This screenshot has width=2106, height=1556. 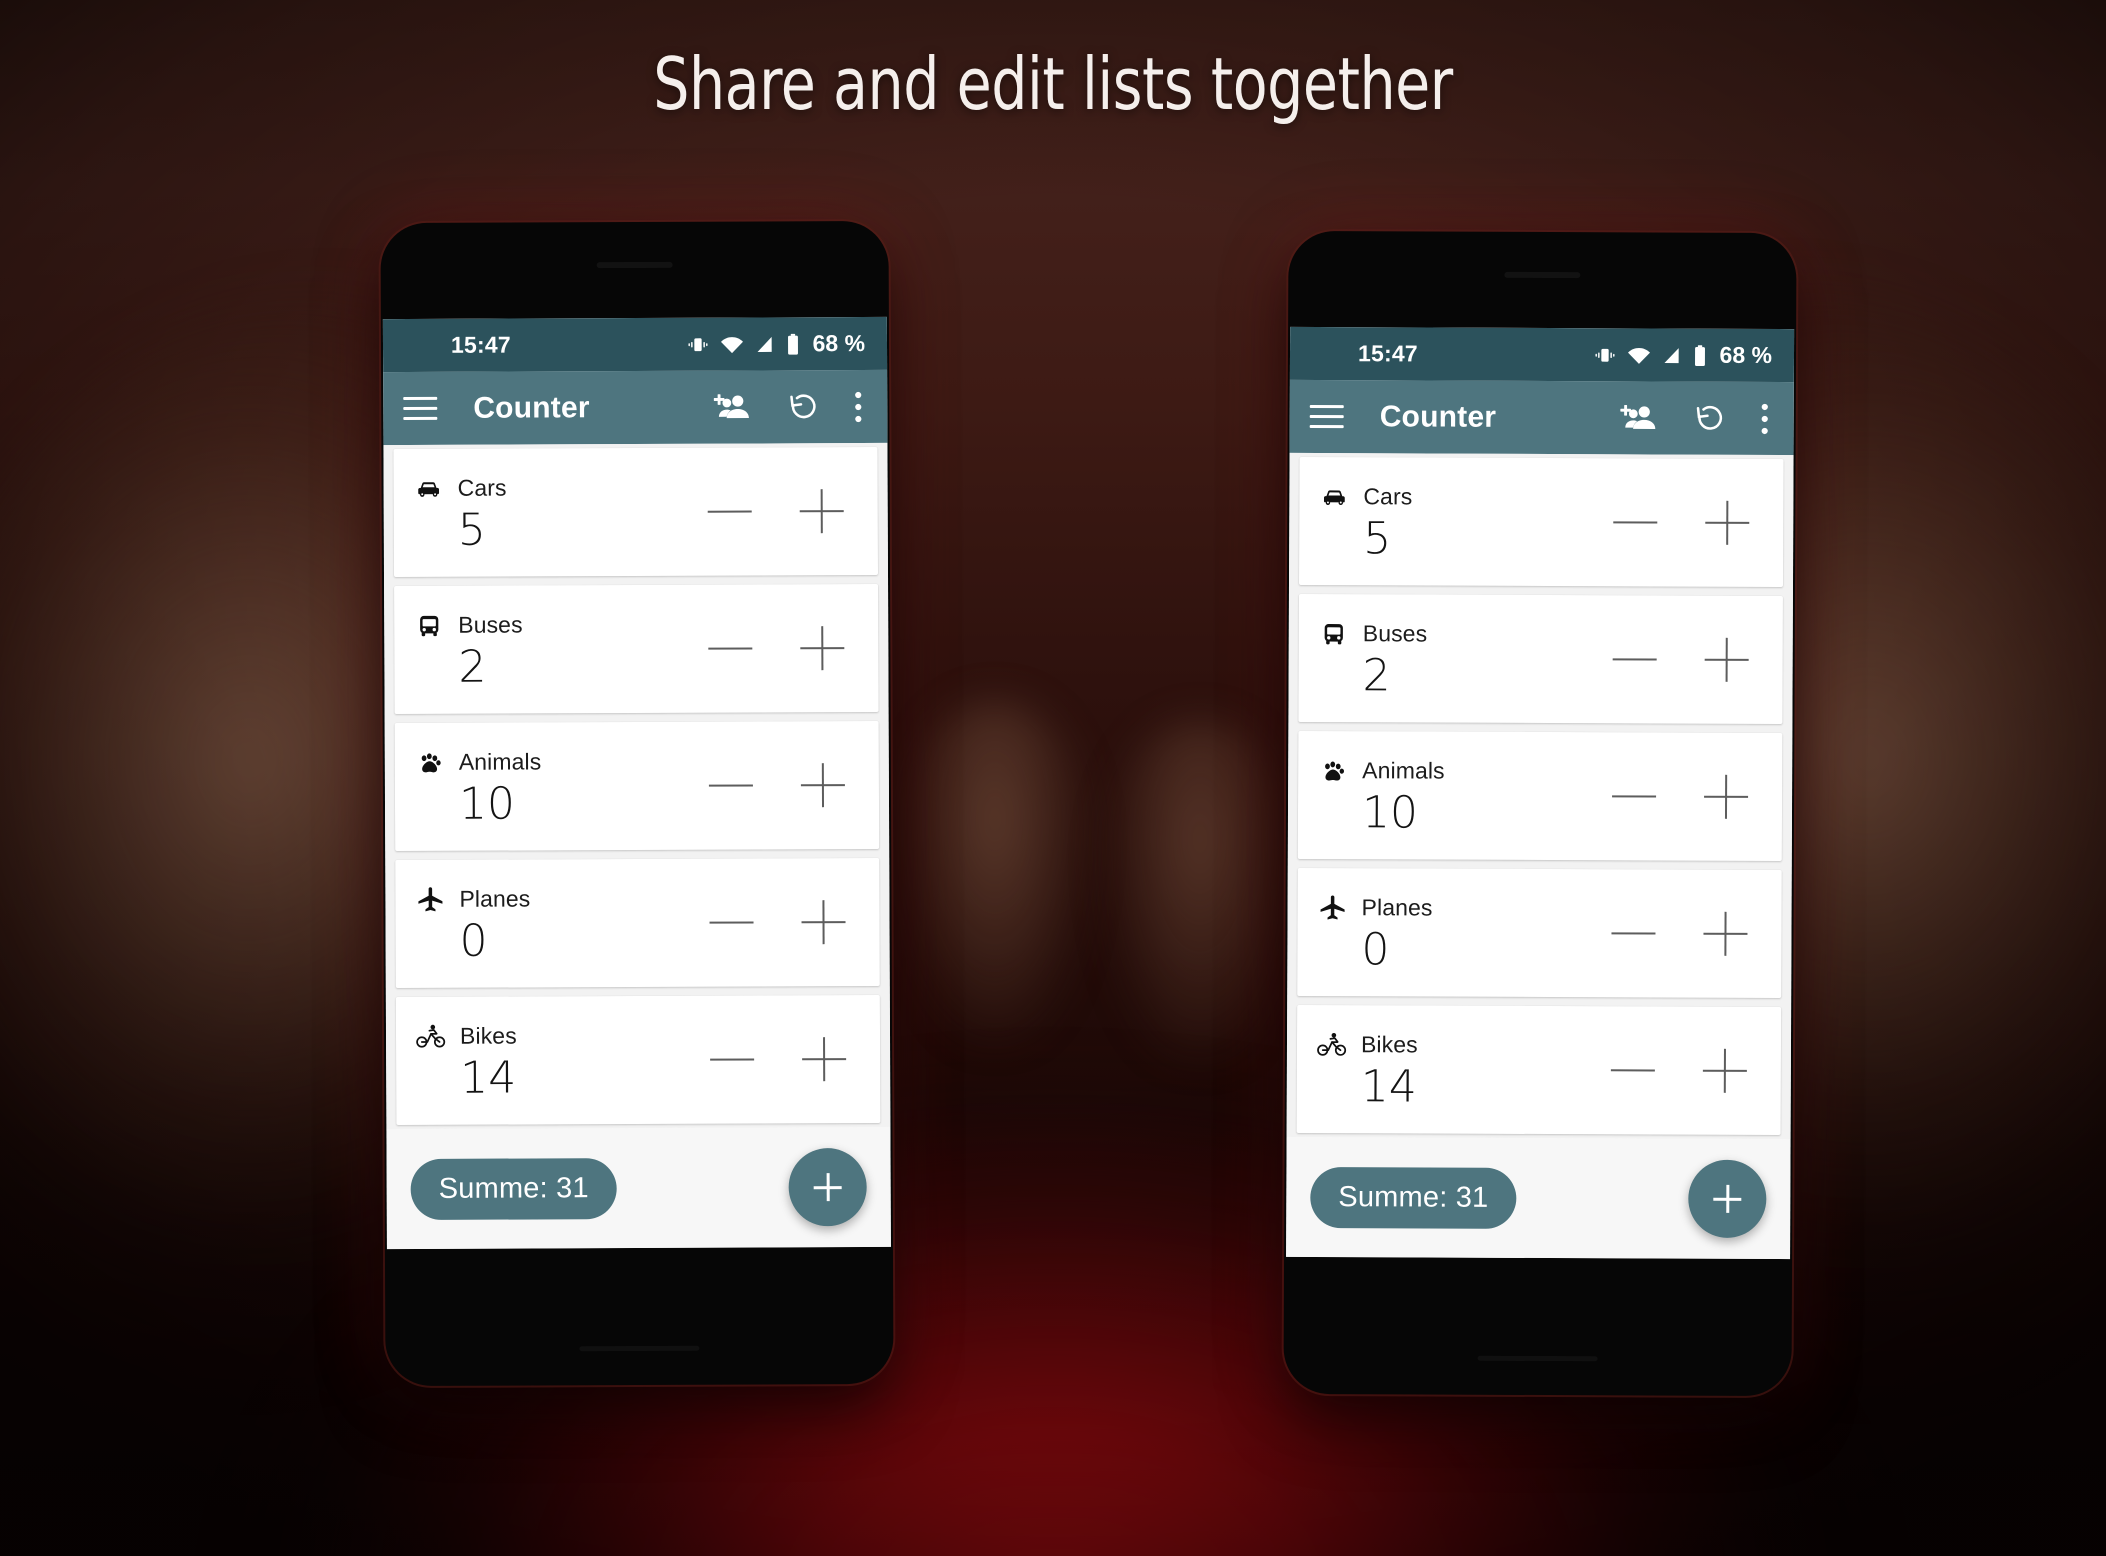 I want to click on app-toolbar: Counter, so click(x=1541, y=417).